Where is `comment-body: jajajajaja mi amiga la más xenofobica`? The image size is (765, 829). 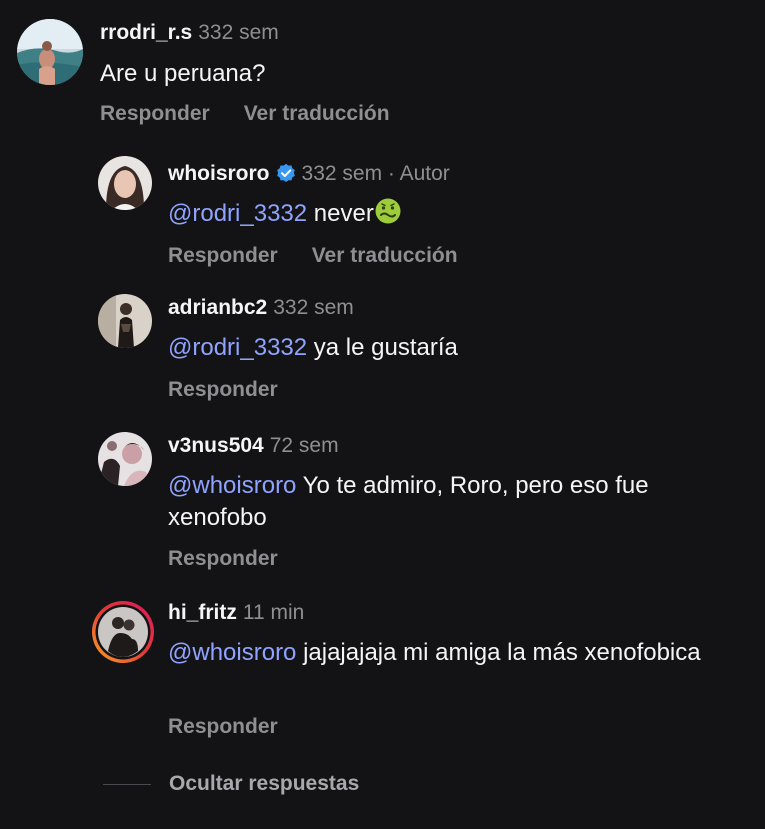 comment-body: jajajajaja mi amiga la más xenofobica is located at coordinates (498, 652).